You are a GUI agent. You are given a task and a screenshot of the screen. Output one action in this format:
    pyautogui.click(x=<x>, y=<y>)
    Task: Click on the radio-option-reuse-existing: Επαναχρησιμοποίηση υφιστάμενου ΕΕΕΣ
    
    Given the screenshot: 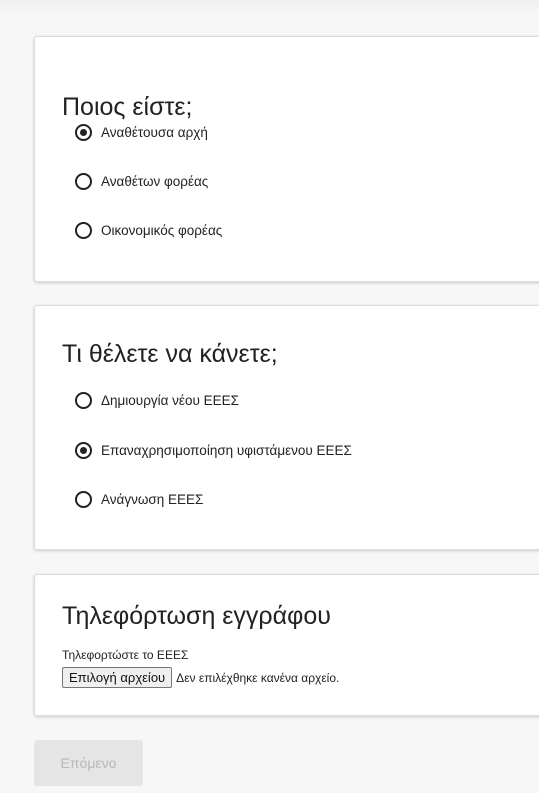 What is the action you would take?
    pyautogui.click(x=213, y=450)
    